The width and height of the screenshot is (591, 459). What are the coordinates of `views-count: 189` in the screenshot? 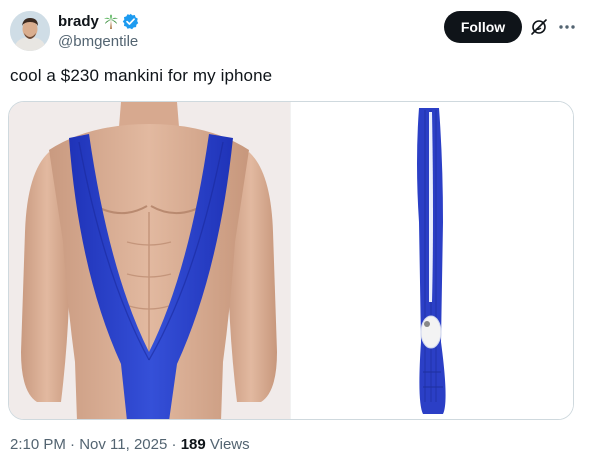 It's located at (193, 444).